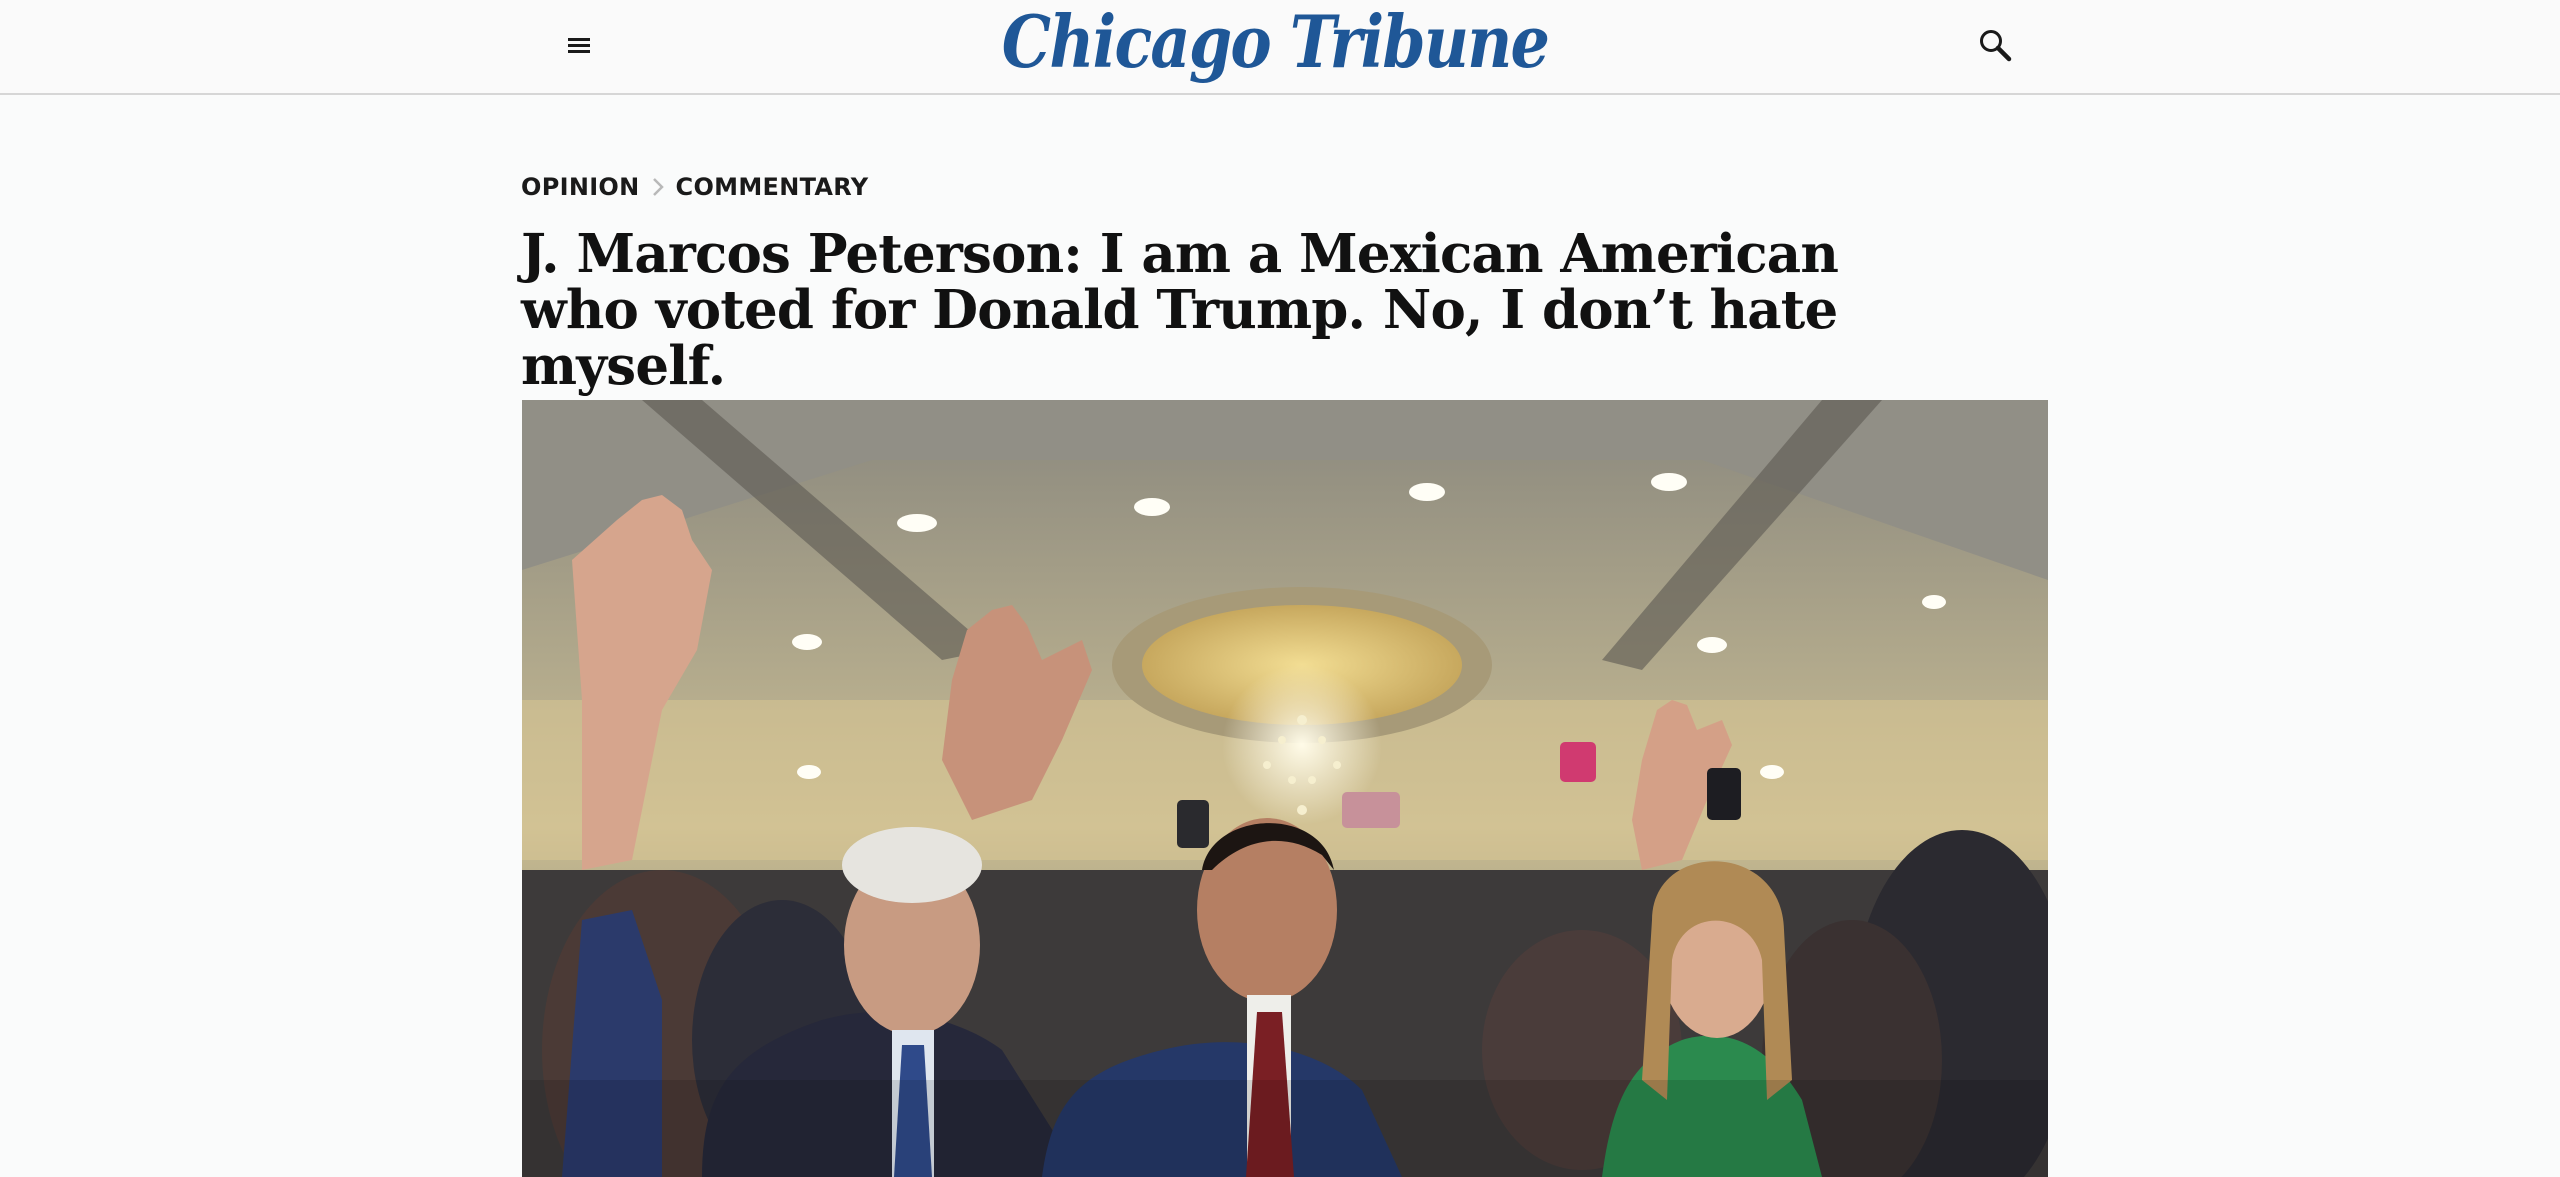  I want to click on search-button, so click(1995, 45).